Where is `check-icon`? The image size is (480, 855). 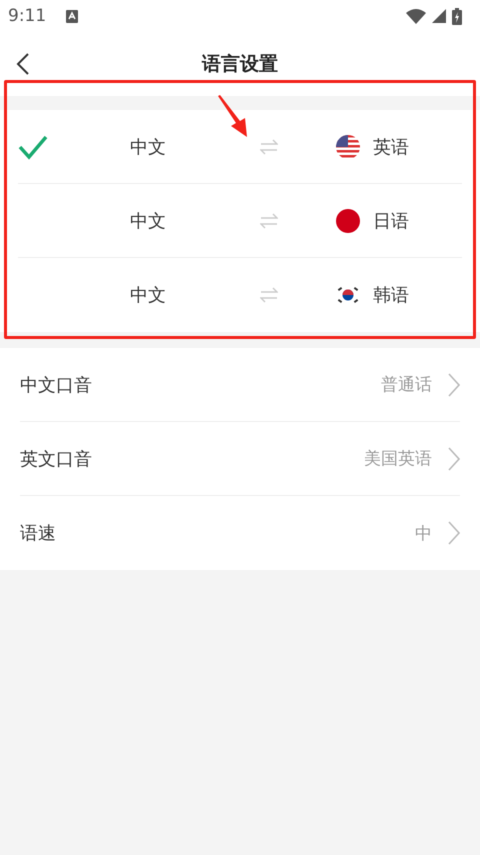
check-icon is located at coordinates (33, 147).